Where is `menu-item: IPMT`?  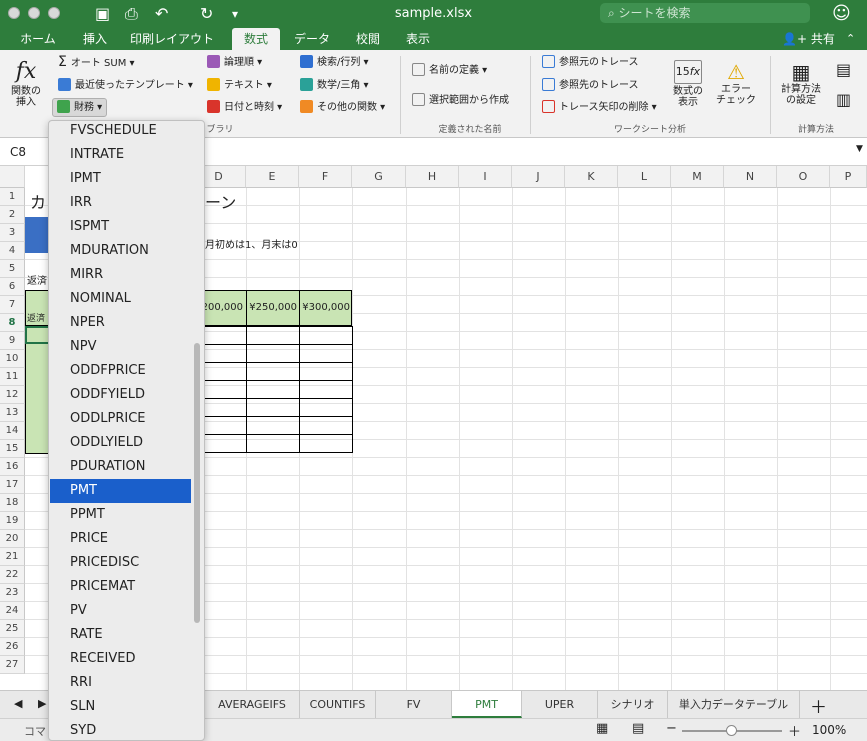 menu-item: IPMT is located at coordinates (120, 179).